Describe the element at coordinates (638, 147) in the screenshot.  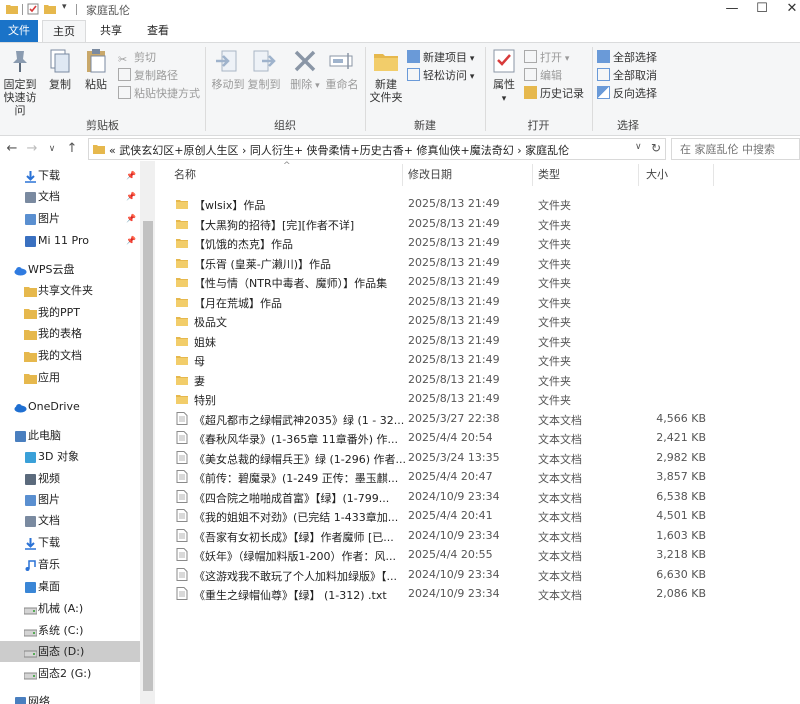
I see `address-dropdown-icon: ∨` at that location.